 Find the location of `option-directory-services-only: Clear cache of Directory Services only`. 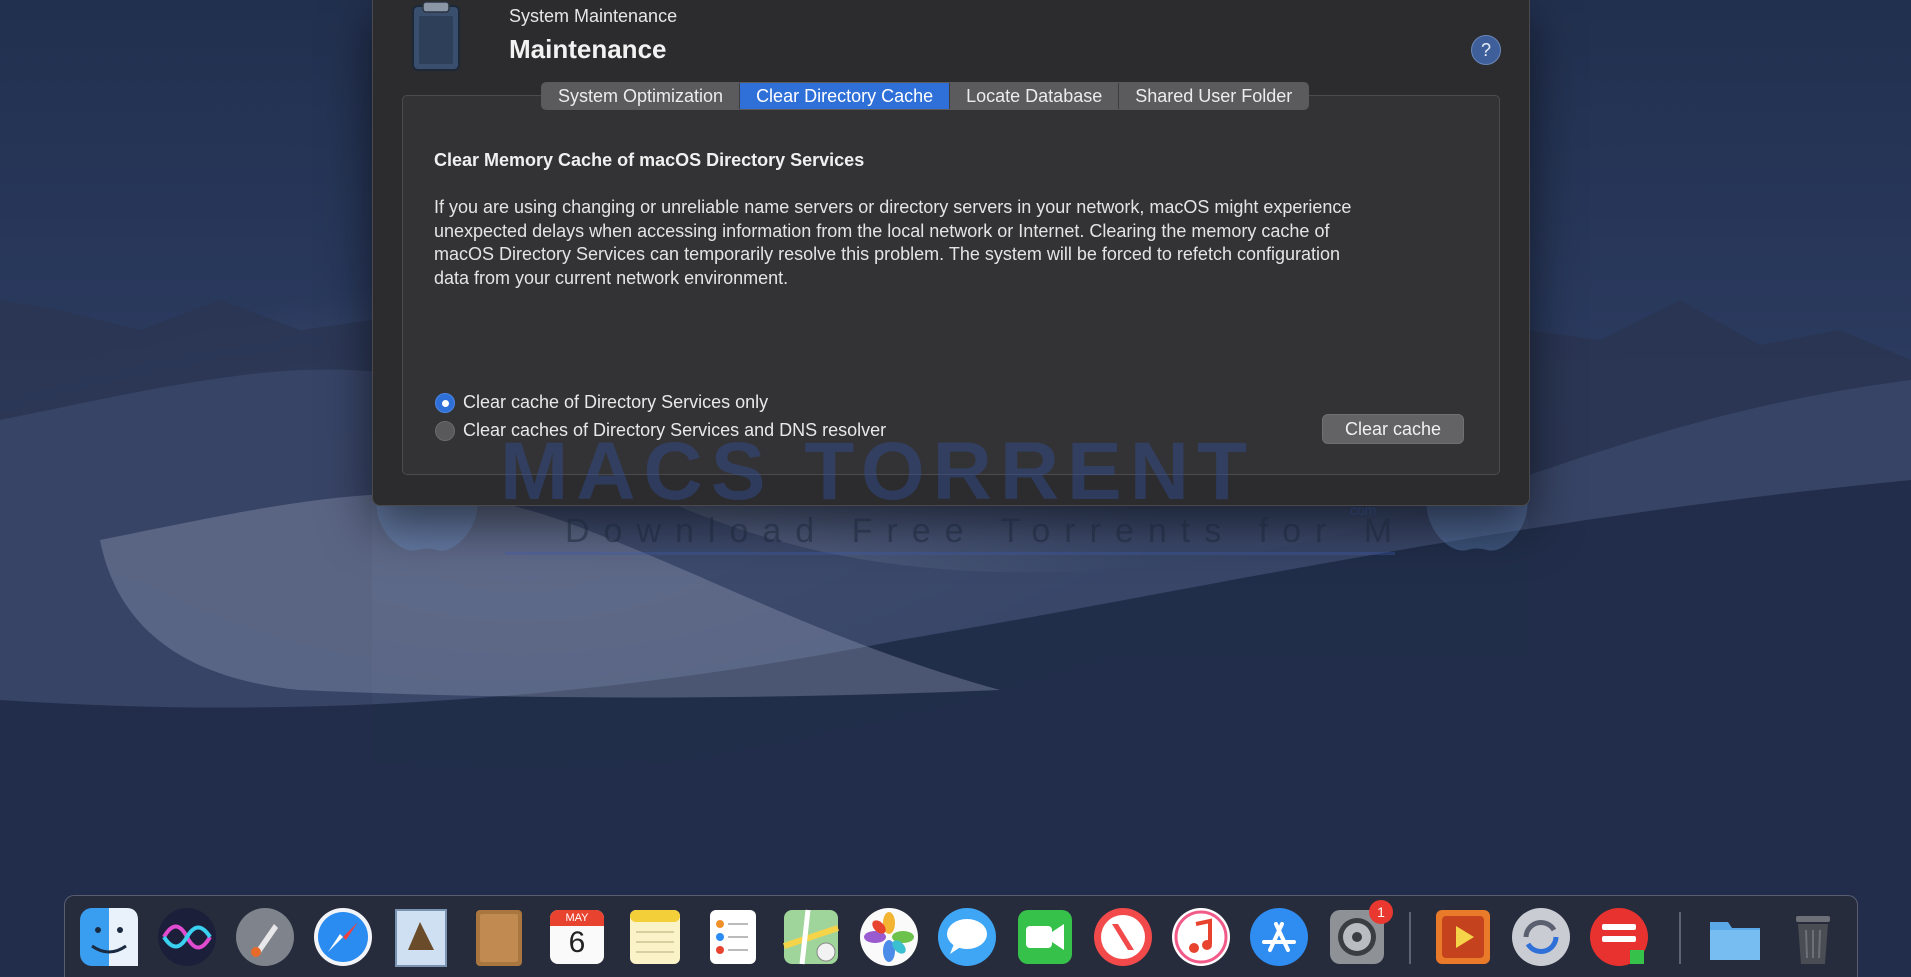

option-directory-services-only: Clear cache of Directory Services only is located at coordinates (601, 402).